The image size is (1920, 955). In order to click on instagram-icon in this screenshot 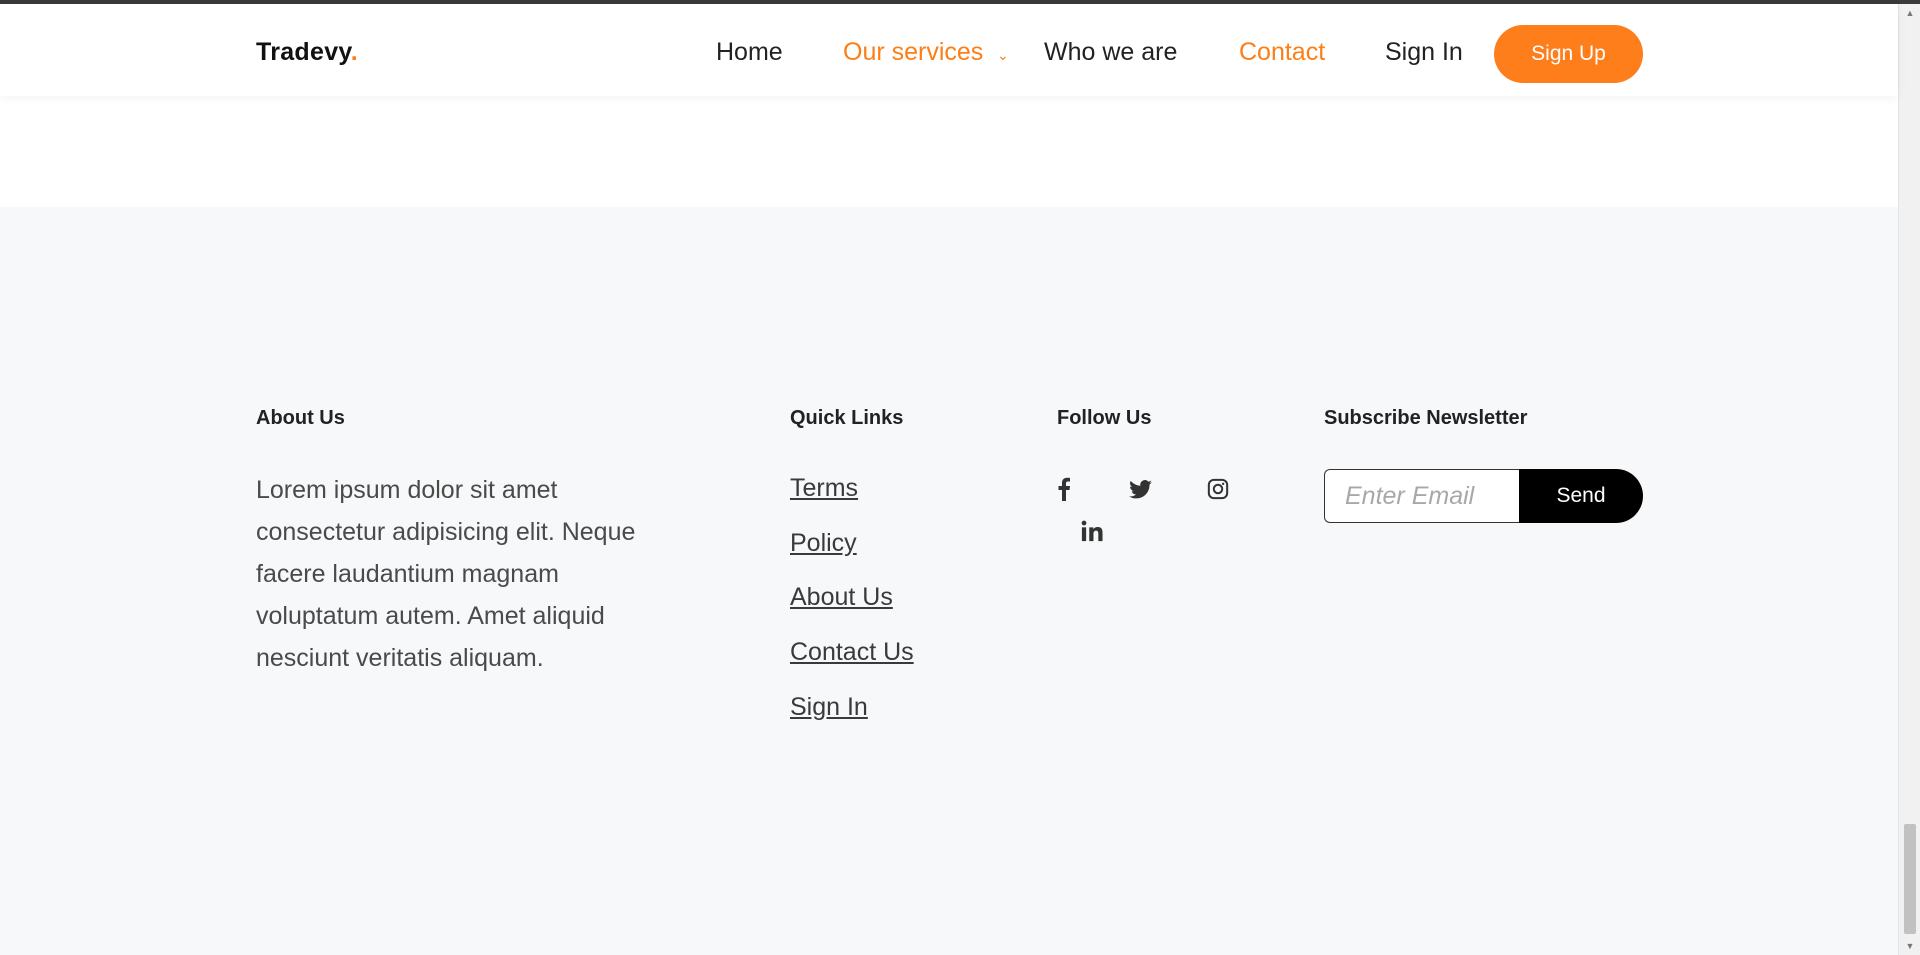, I will do `click(1218, 489)`.